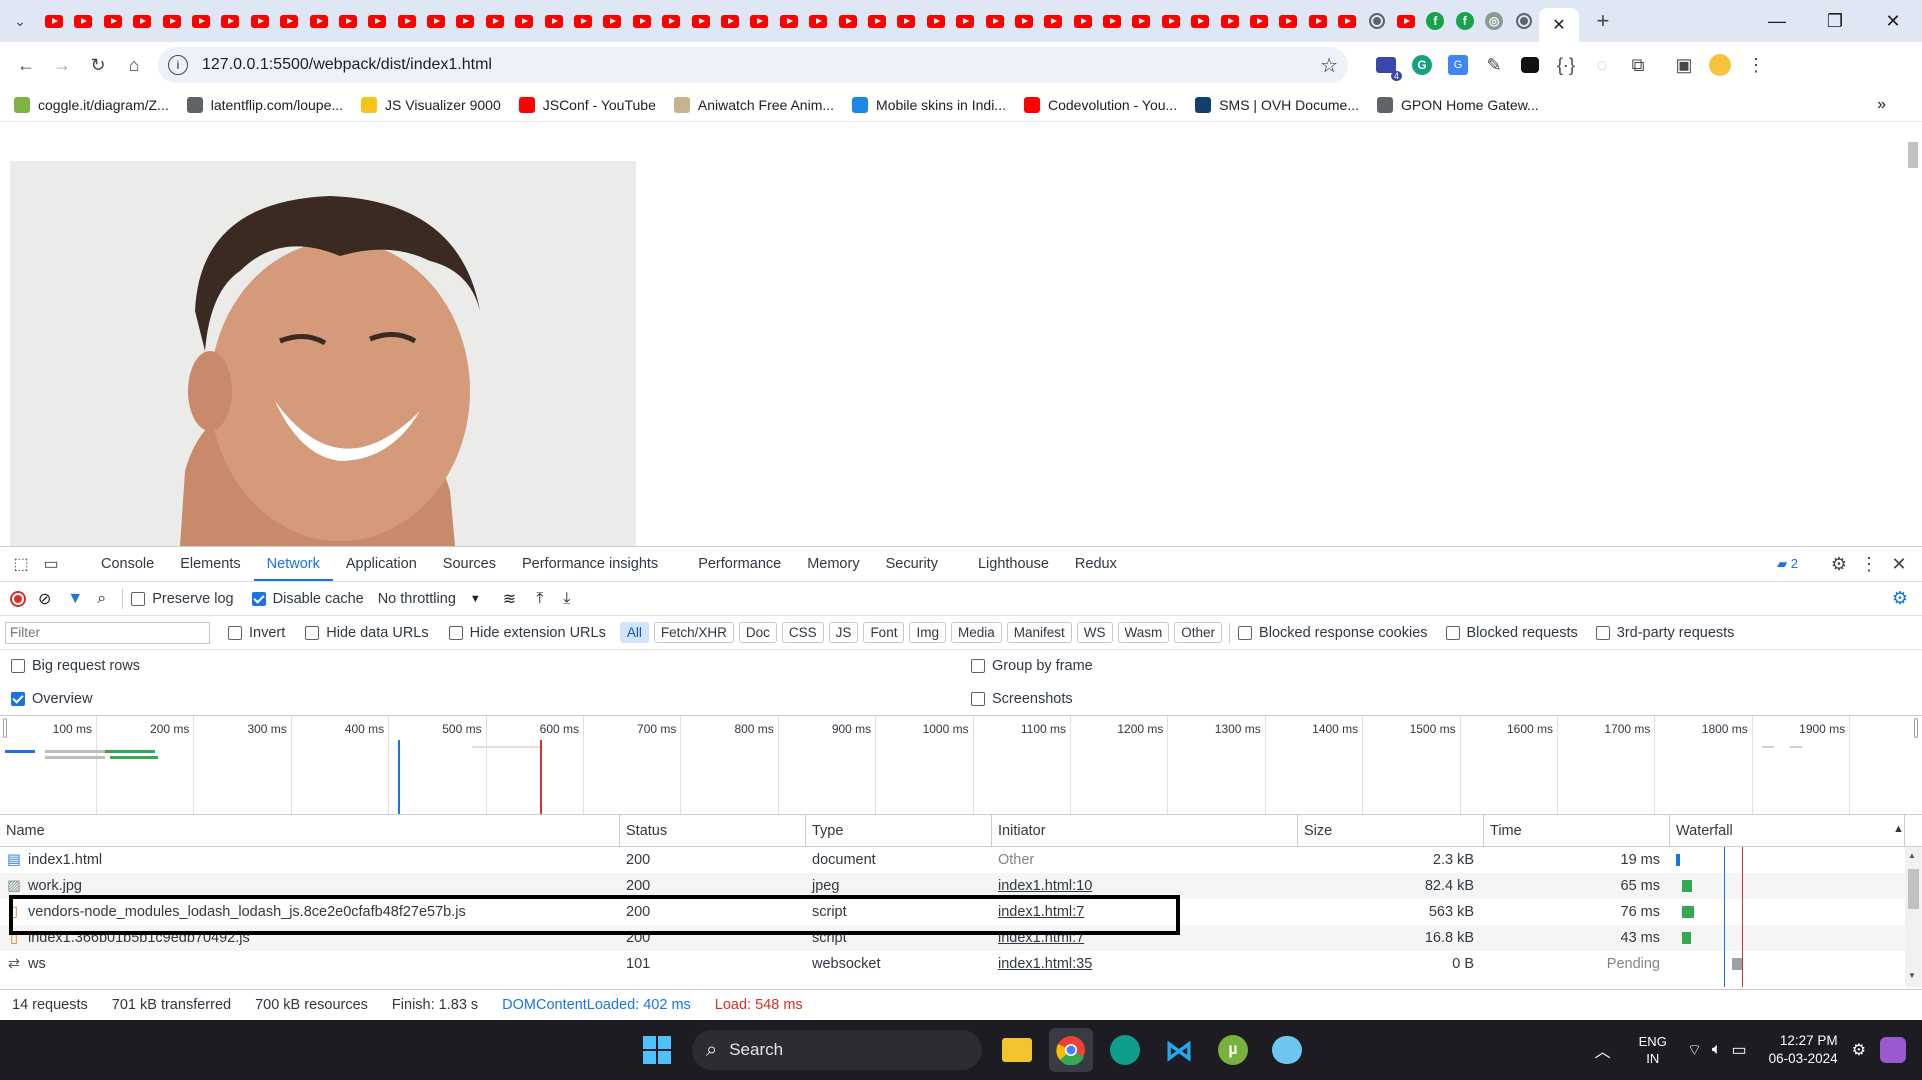  Describe the element at coordinates (1684, 65) in the screenshot. I see `side-panel-button: ▣` at that location.